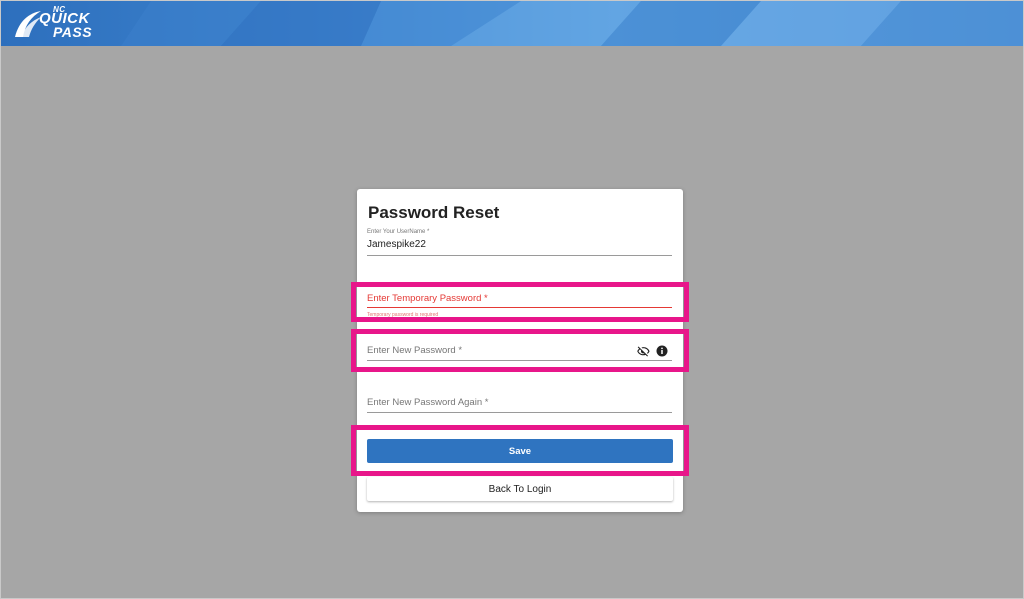 Image resolution: width=1024 pixels, height=599 pixels. I want to click on new-password-again-field: Enter New Password Again *, so click(519, 407).